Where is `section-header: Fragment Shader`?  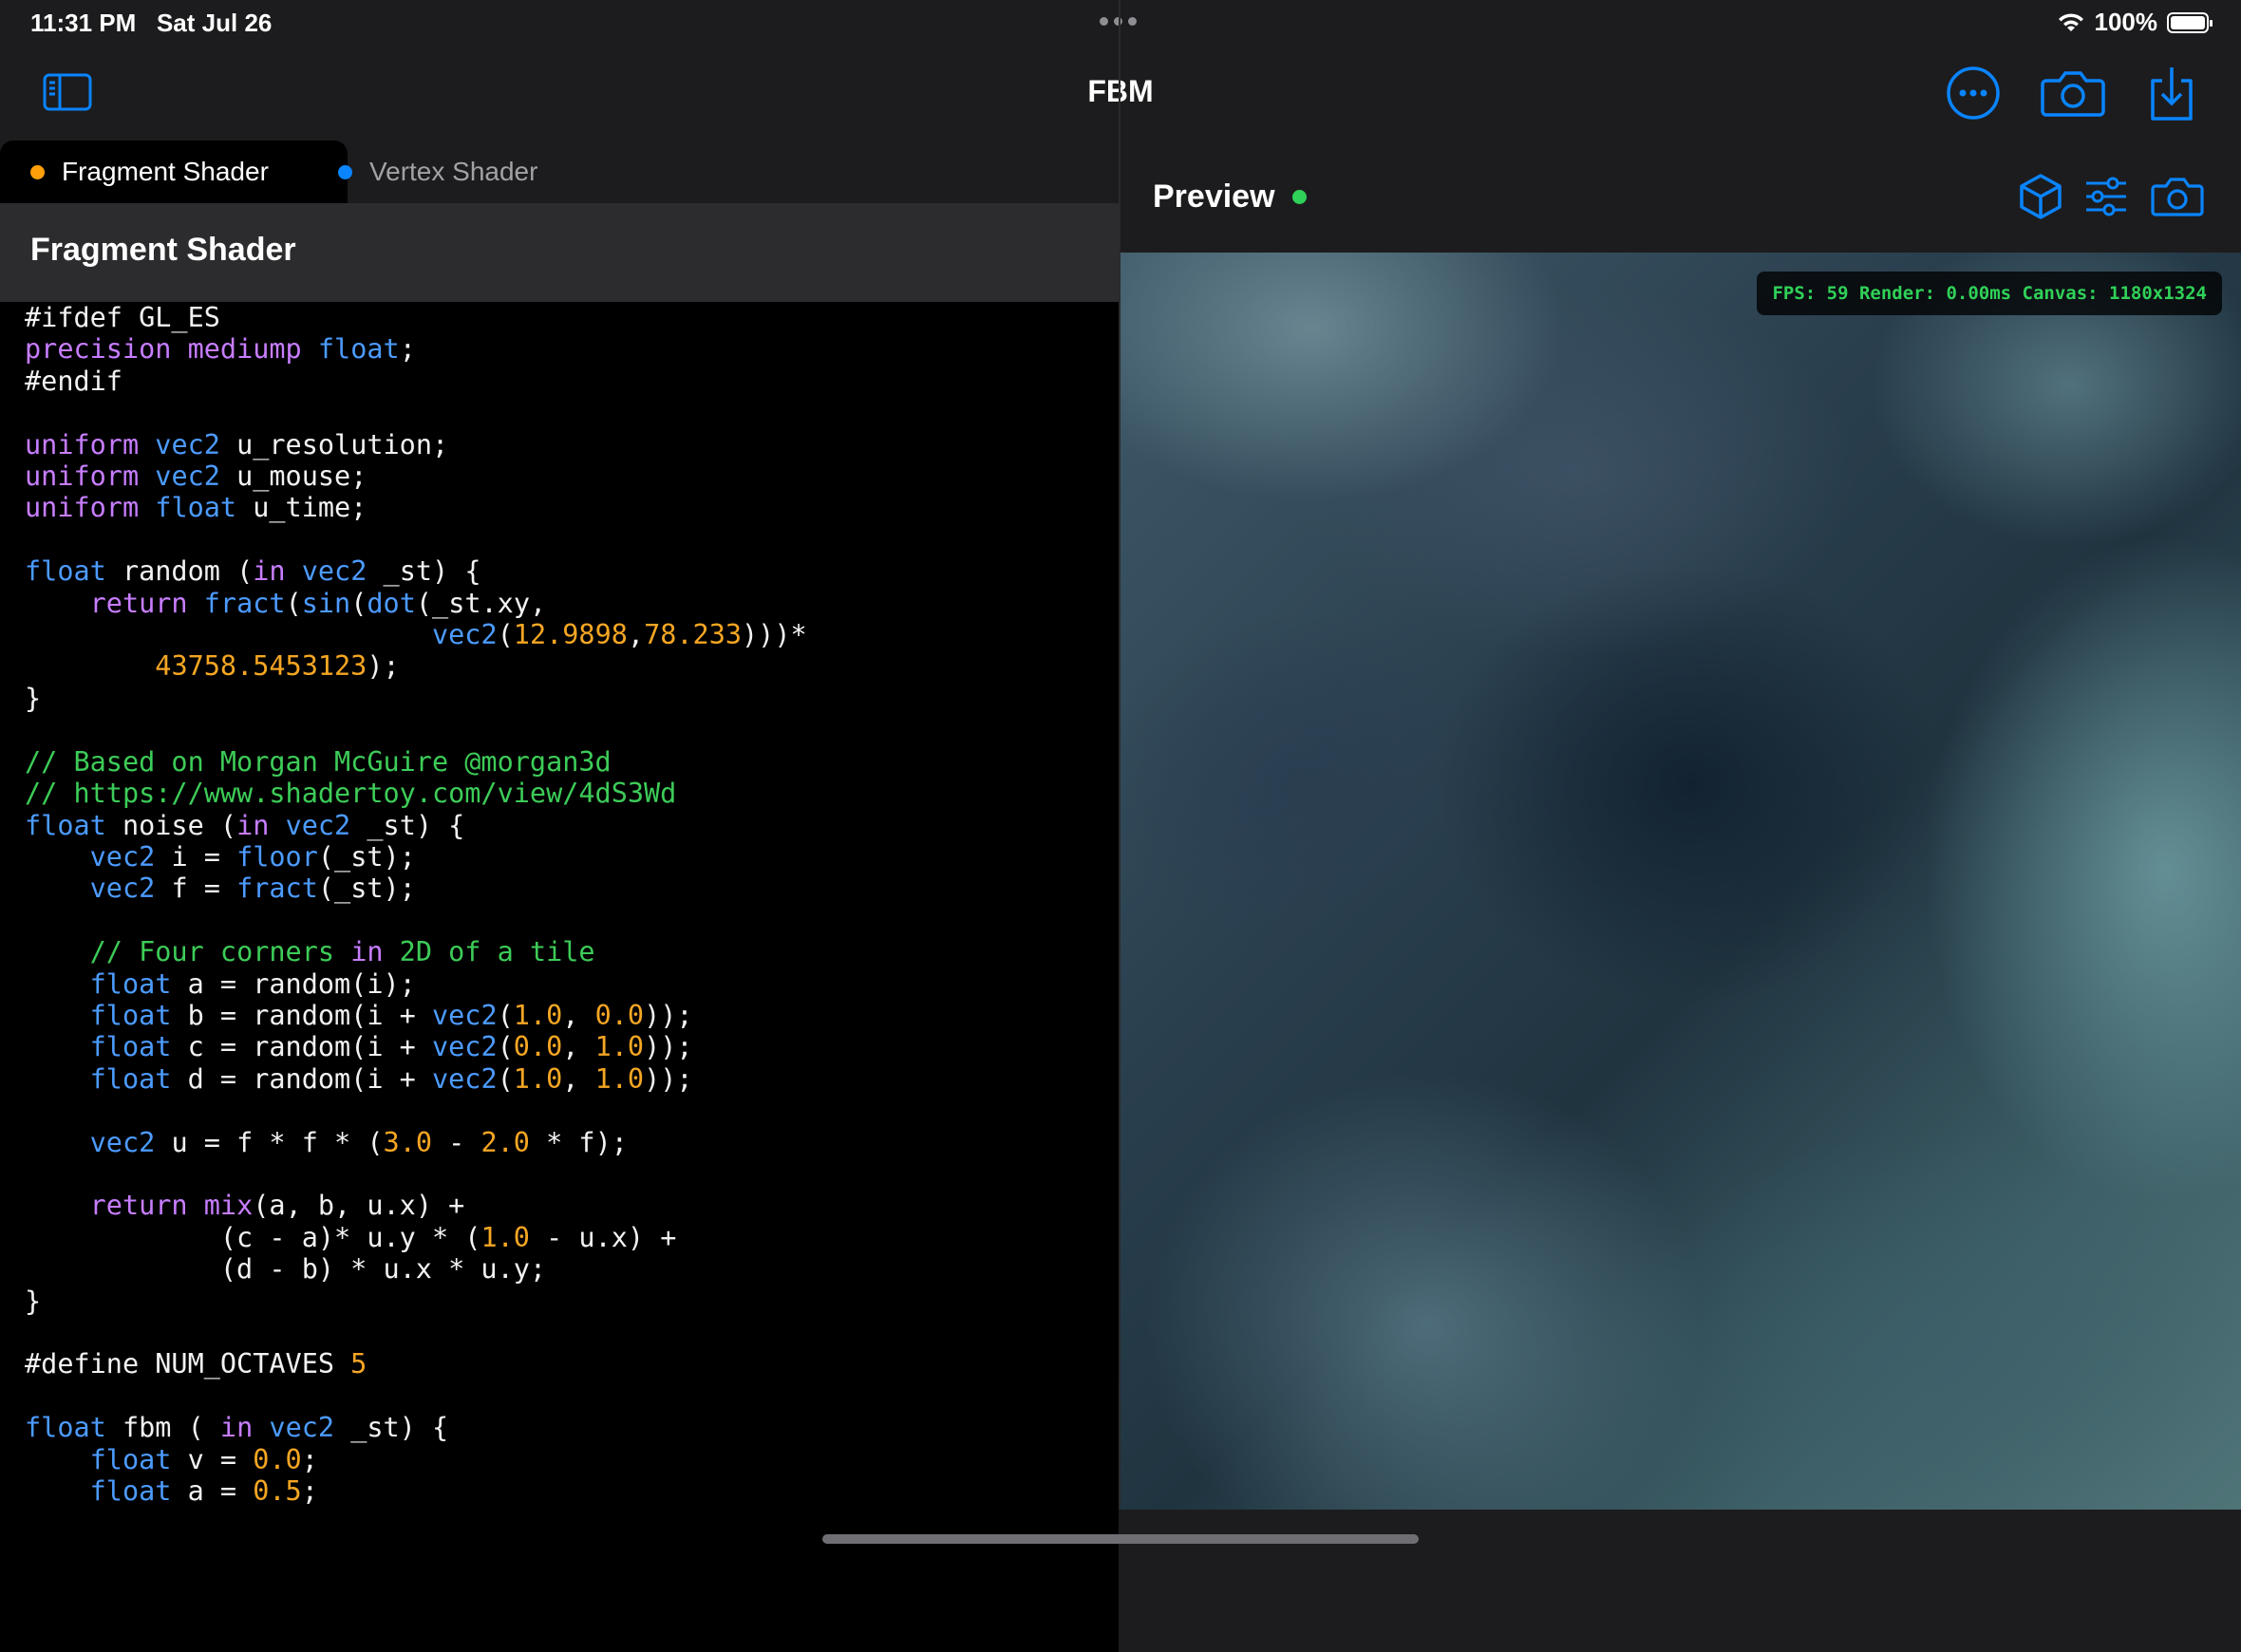
section-header: Fragment Shader is located at coordinates (559, 252).